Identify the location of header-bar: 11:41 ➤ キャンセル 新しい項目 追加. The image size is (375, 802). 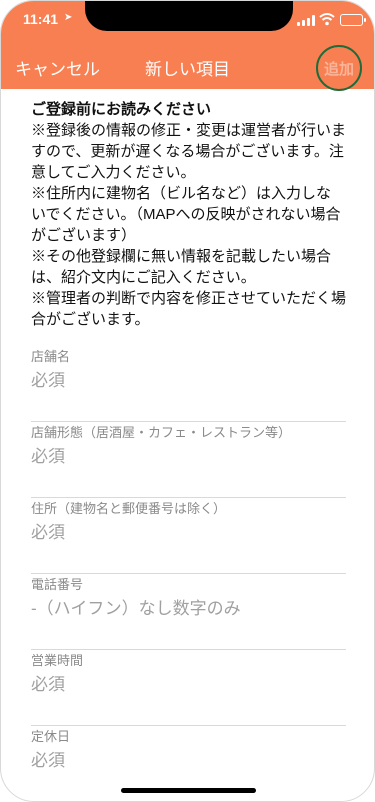
(187, 46).